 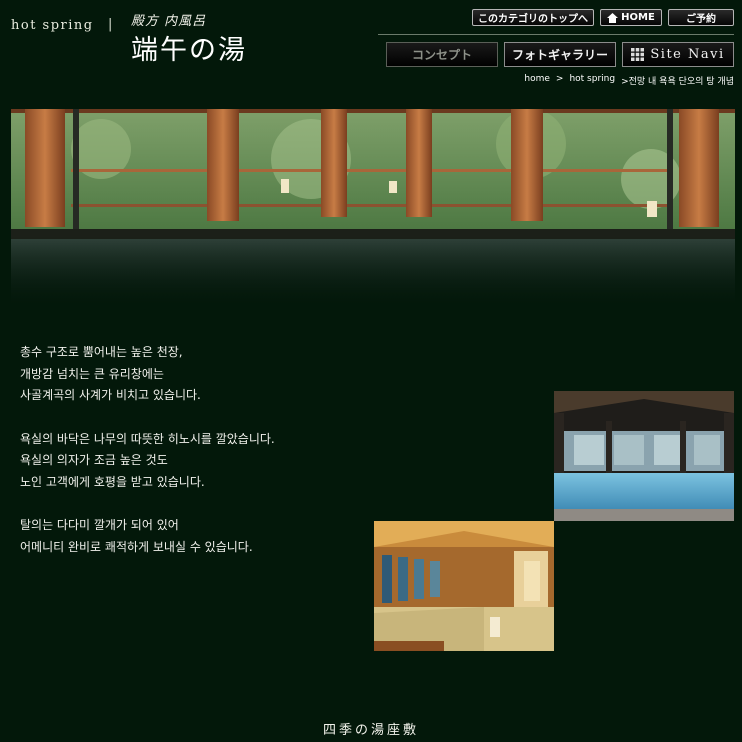 What do you see at coordinates (101, 352) in the screenshot?
I see `text-line: 총수 구조로 뿜어내는 높은 천장,` at bounding box center [101, 352].